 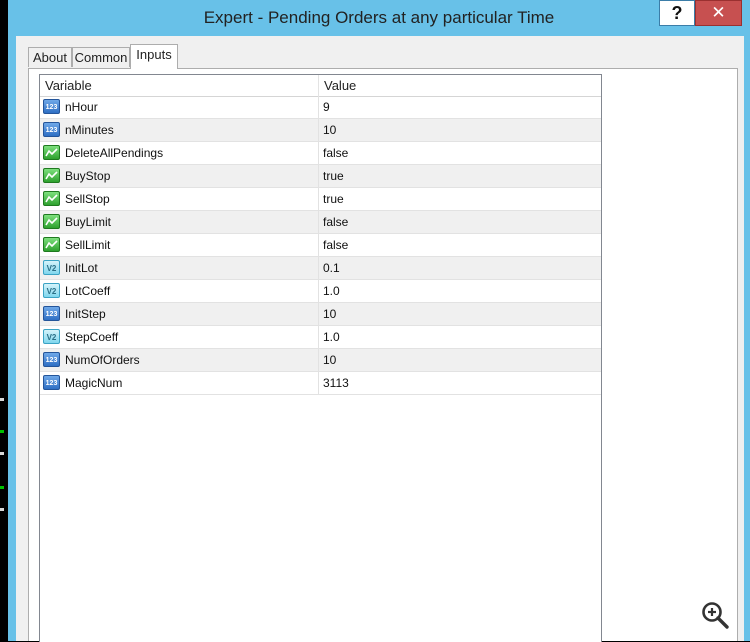 I want to click on tab-common: Common, so click(x=101, y=57).